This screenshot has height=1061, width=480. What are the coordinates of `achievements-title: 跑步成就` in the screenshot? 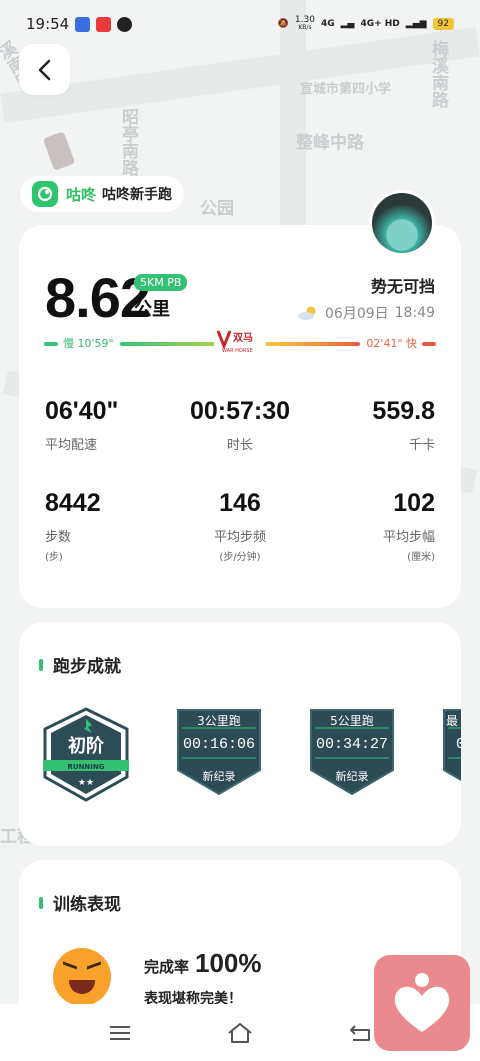 It's located at (87, 667).